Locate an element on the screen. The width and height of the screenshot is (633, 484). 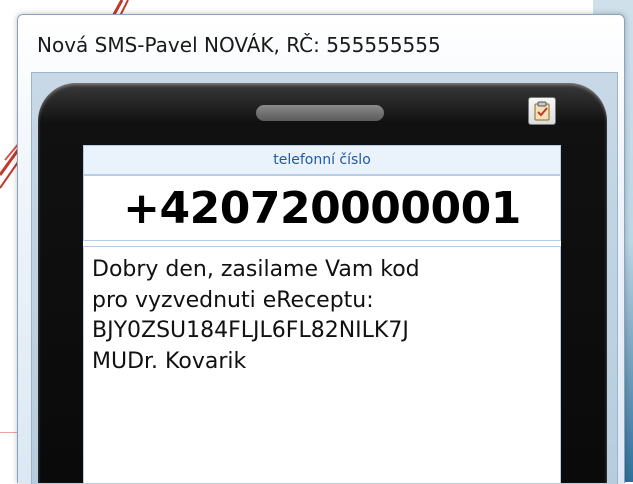
phone-number-field: +420720000001 is located at coordinates (322, 208).